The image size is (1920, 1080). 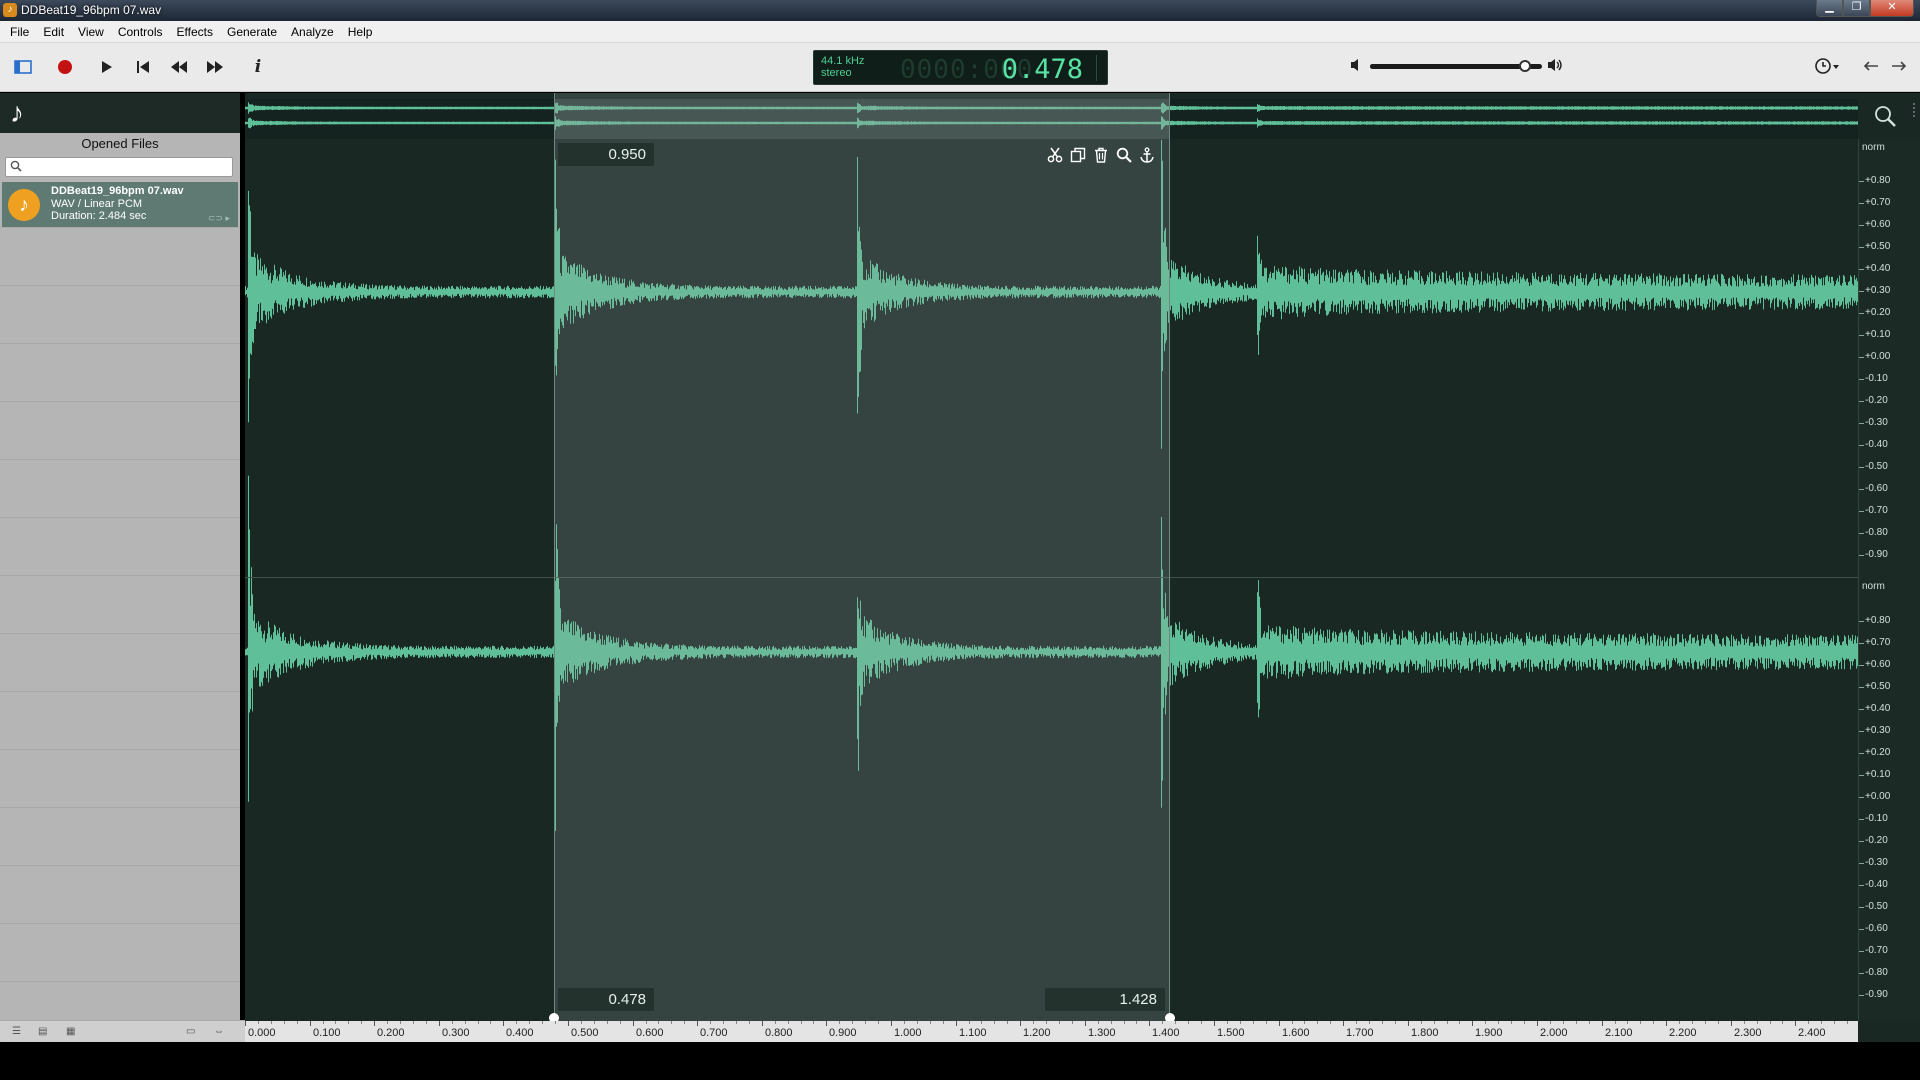 I want to click on amplitude-label: -0.10, so click(x=1876, y=378).